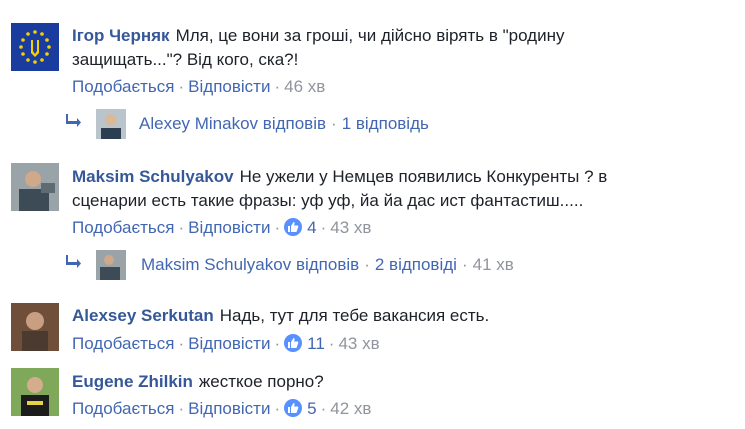 This screenshot has height=429, width=745. Describe the element at coordinates (316, 343) in the screenshot. I see `likes-count: 11` at that location.